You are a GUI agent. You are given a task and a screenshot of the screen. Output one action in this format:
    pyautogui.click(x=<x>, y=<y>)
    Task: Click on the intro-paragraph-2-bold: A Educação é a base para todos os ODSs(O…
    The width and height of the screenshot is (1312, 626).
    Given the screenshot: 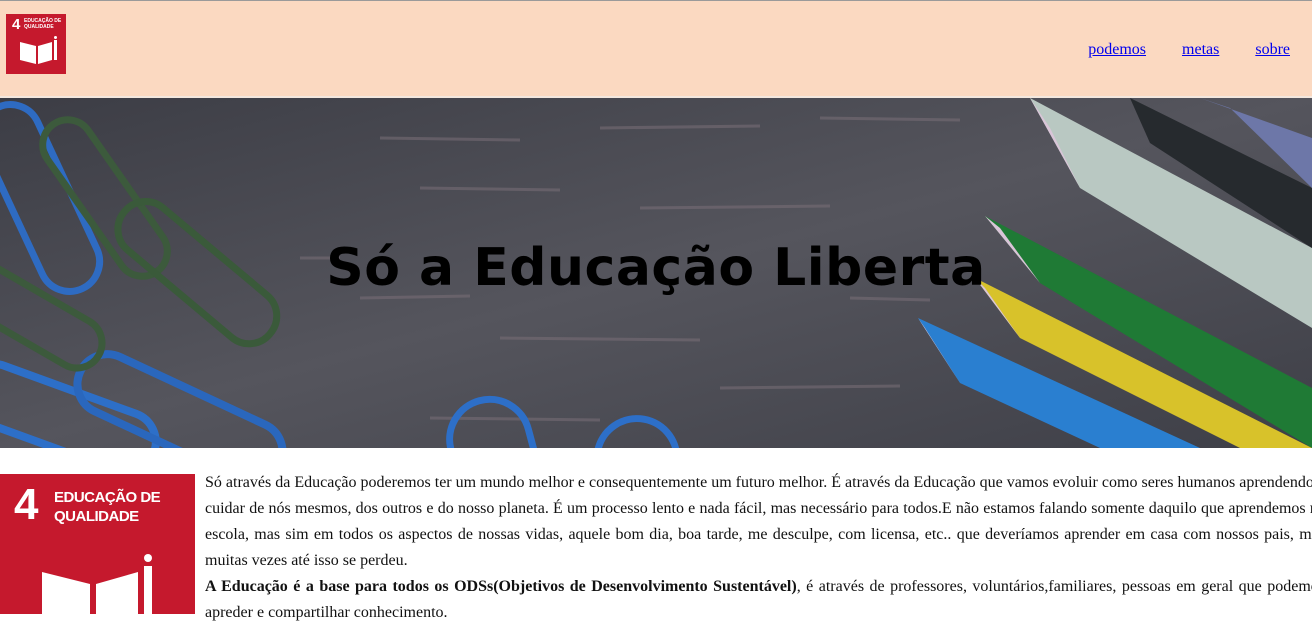 What is the action you would take?
    pyautogui.click(x=501, y=586)
    